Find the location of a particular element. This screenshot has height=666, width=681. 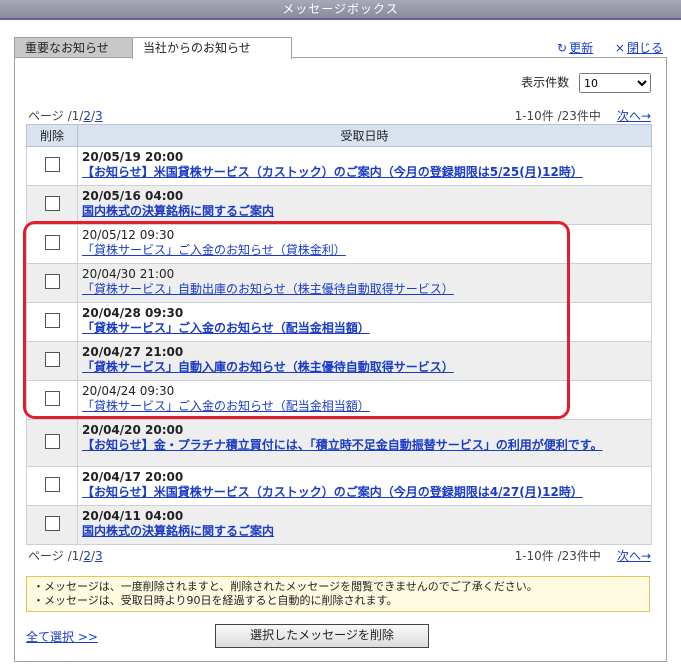

message-cell: 20/05/12 09:30 「貸株サービス」ご入金のお知らせ（貸株金利） is located at coordinates (364, 244).